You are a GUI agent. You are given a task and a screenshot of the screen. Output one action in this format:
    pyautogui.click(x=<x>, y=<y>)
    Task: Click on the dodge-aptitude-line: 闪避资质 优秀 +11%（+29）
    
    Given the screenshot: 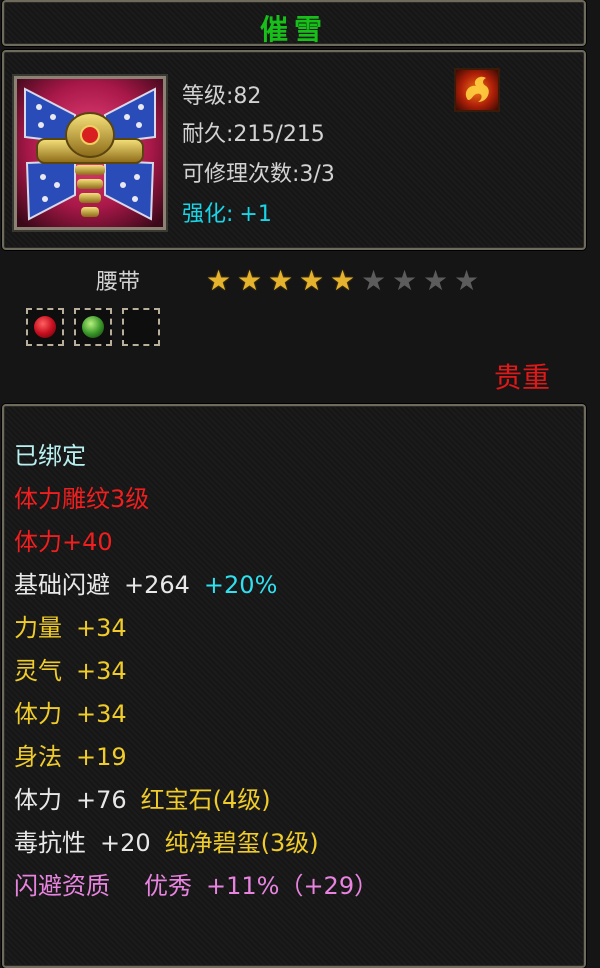 What is the action you would take?
    pyautogui.click(x=203, y=883)
    